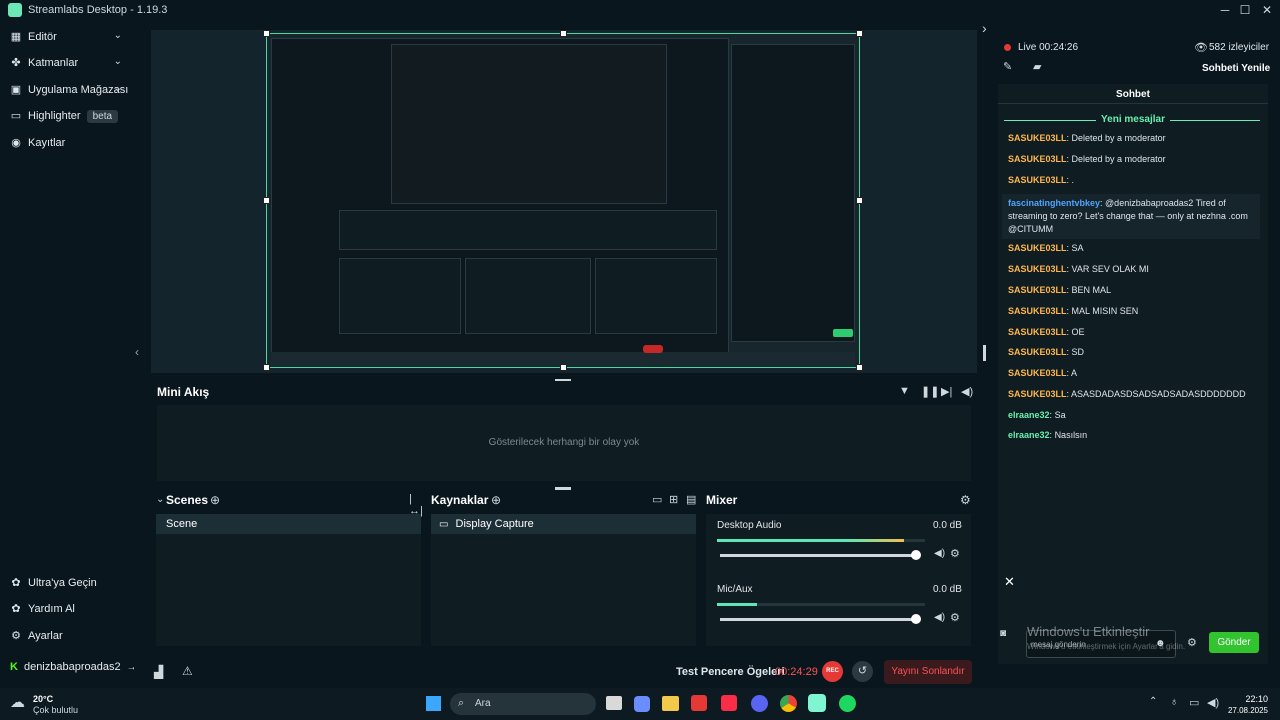 The image size is (1280, 720). I want to click on nav-item-settings: ⚙ Ayarlar, so click(70, 636).